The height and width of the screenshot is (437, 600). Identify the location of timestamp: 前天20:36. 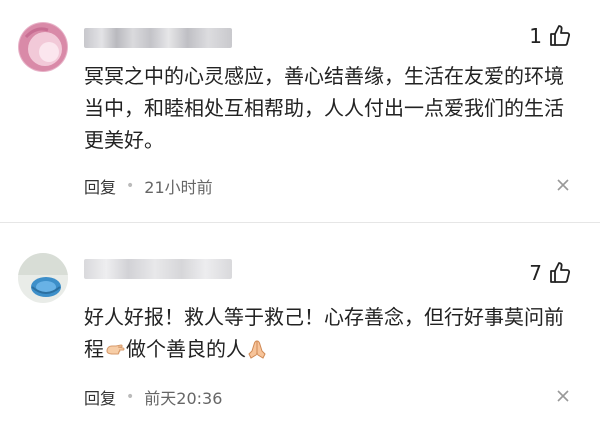
(183, 398).